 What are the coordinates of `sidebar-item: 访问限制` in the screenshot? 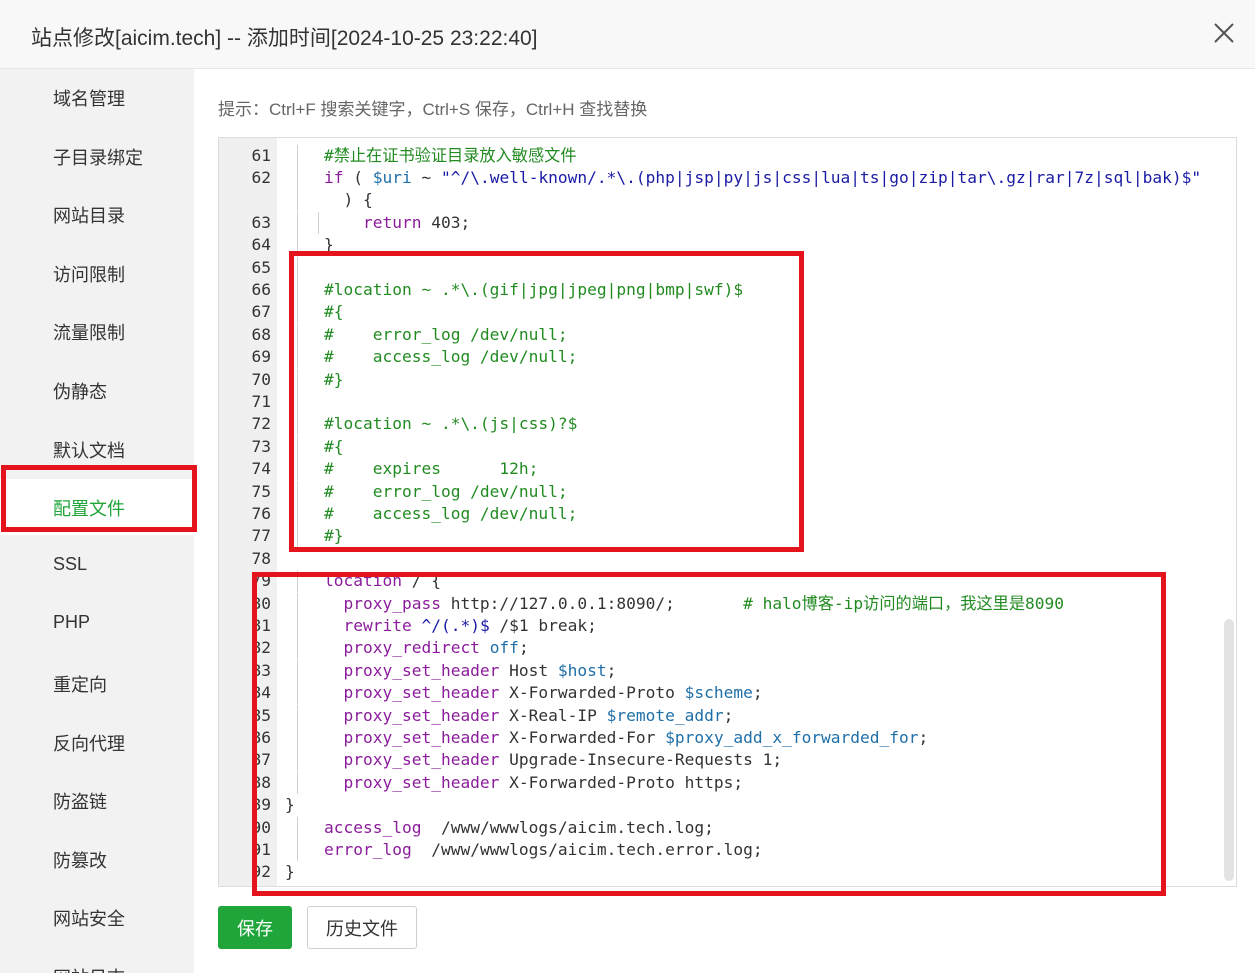 It's located at (97, 273).